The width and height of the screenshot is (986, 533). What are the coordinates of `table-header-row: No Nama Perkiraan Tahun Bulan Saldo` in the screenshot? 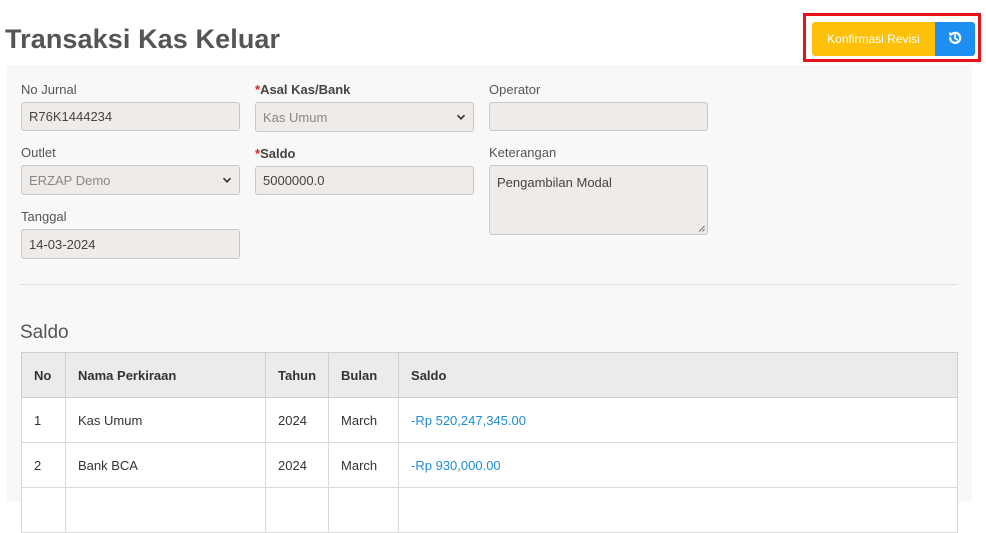 It's located at (489, 375).